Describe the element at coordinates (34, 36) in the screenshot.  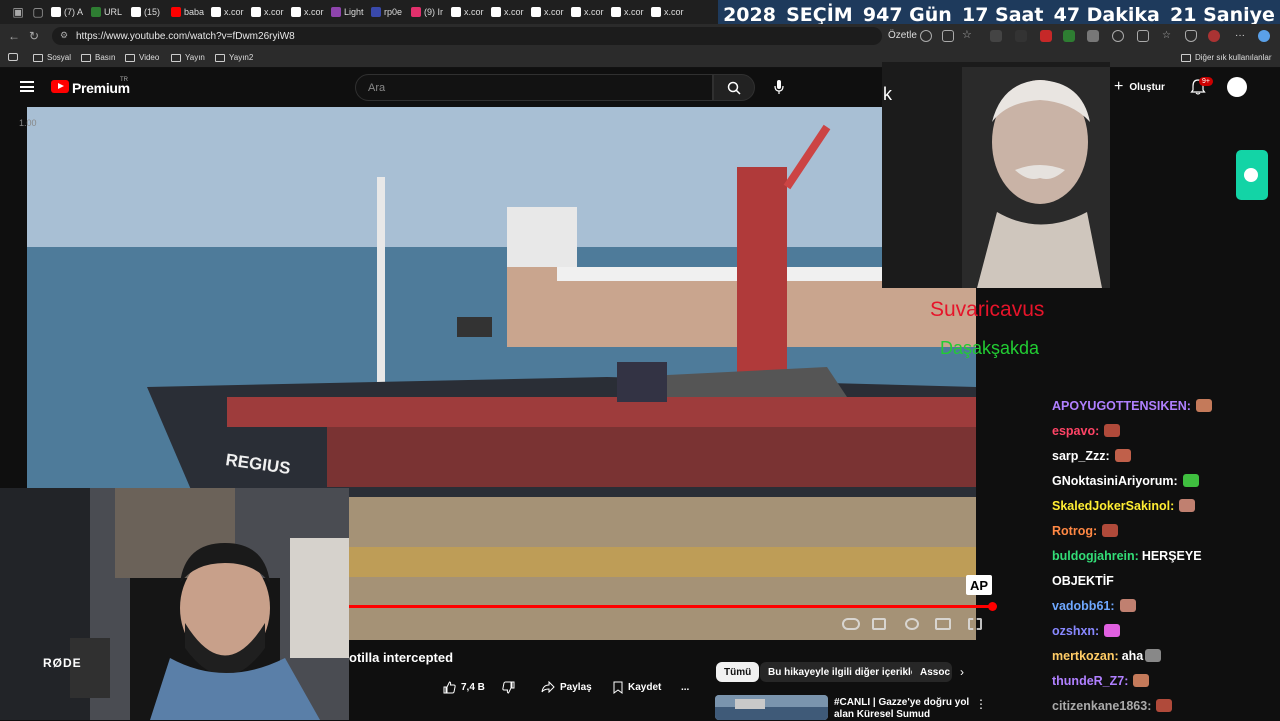
I see `reload-icon: ↻` at that location.